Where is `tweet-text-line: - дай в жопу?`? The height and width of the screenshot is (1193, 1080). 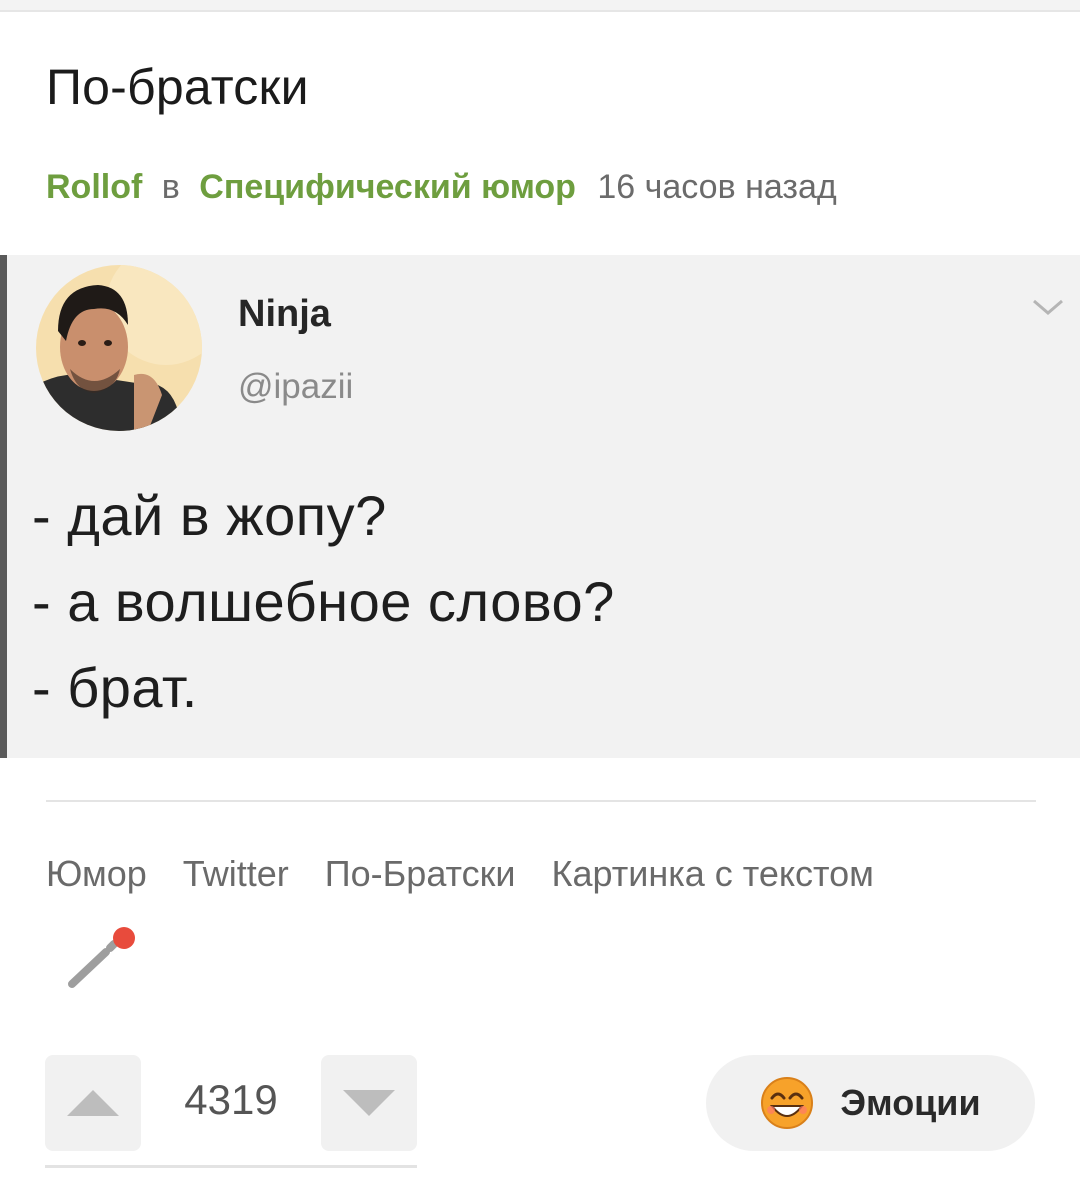
tweet-text-line: - дай в жопу? is located at coordinates (209, 515).